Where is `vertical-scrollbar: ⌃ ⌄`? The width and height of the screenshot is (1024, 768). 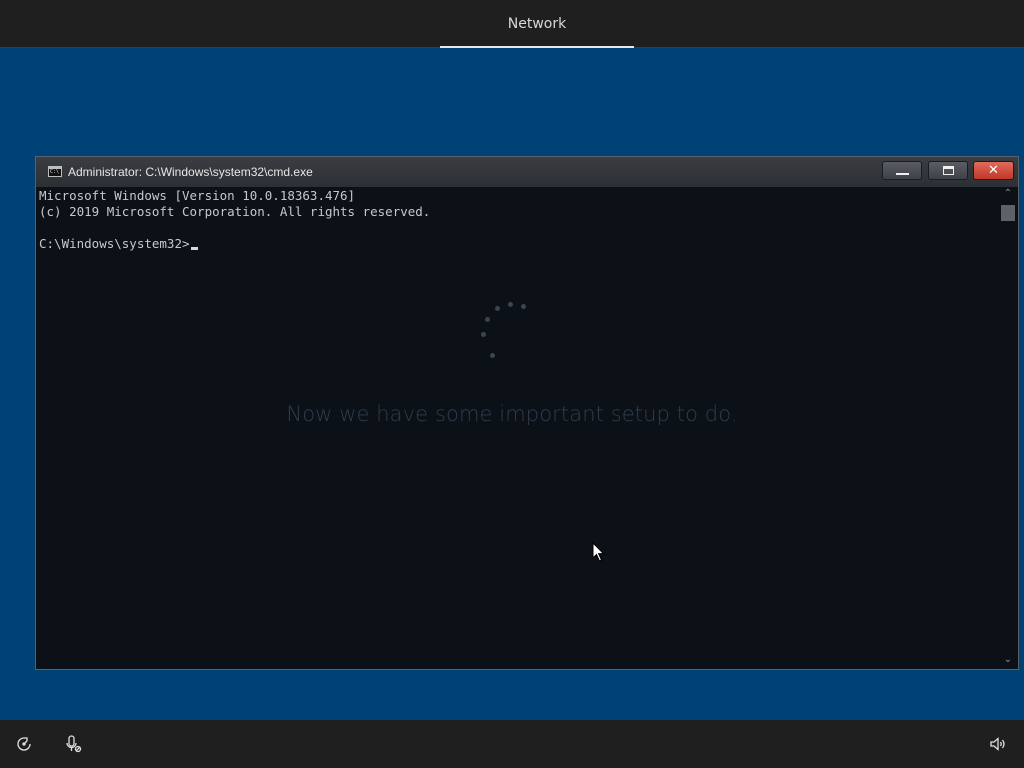
vertical-scrollbar: ⌃ ⌄ is located at coordinates (1008, 428).